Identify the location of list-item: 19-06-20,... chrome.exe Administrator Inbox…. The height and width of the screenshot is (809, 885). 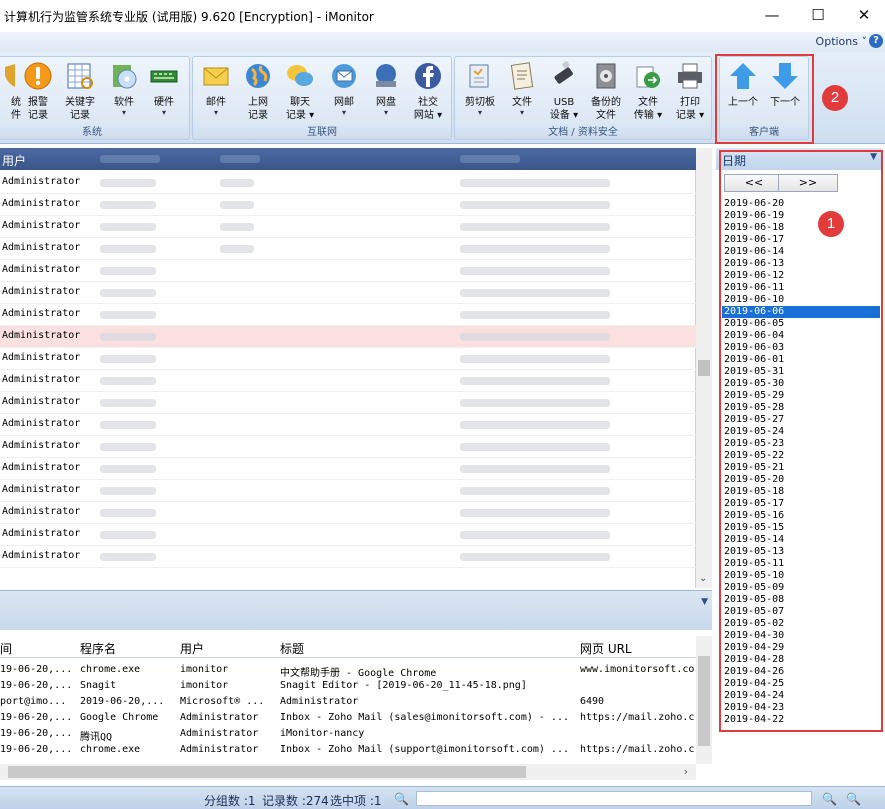
(348, 750).